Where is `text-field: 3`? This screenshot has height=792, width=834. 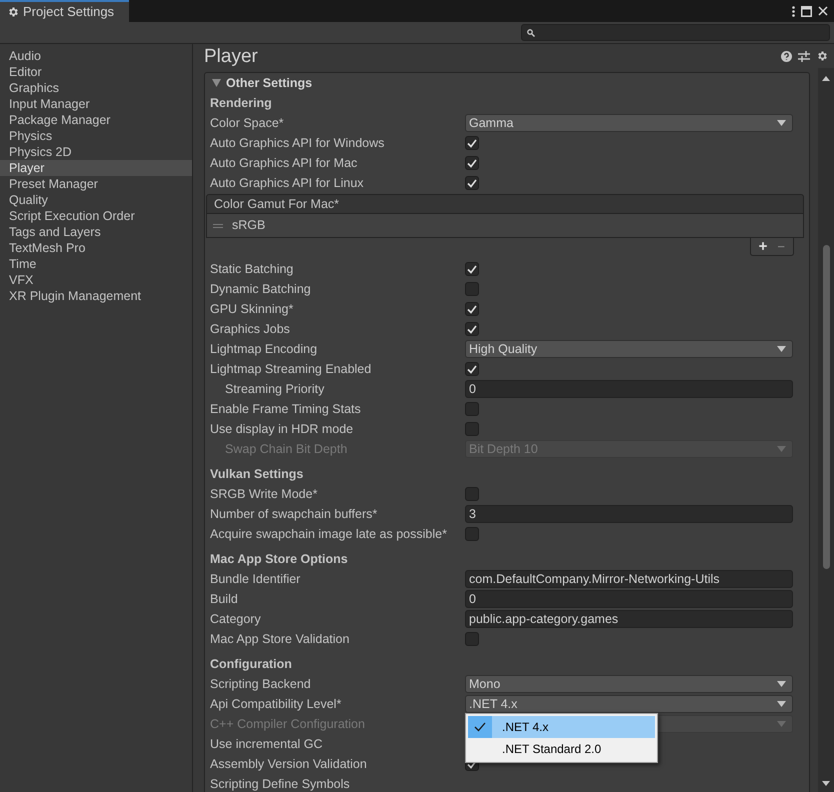 text-field: 3 is located at coordinates (629, 514).